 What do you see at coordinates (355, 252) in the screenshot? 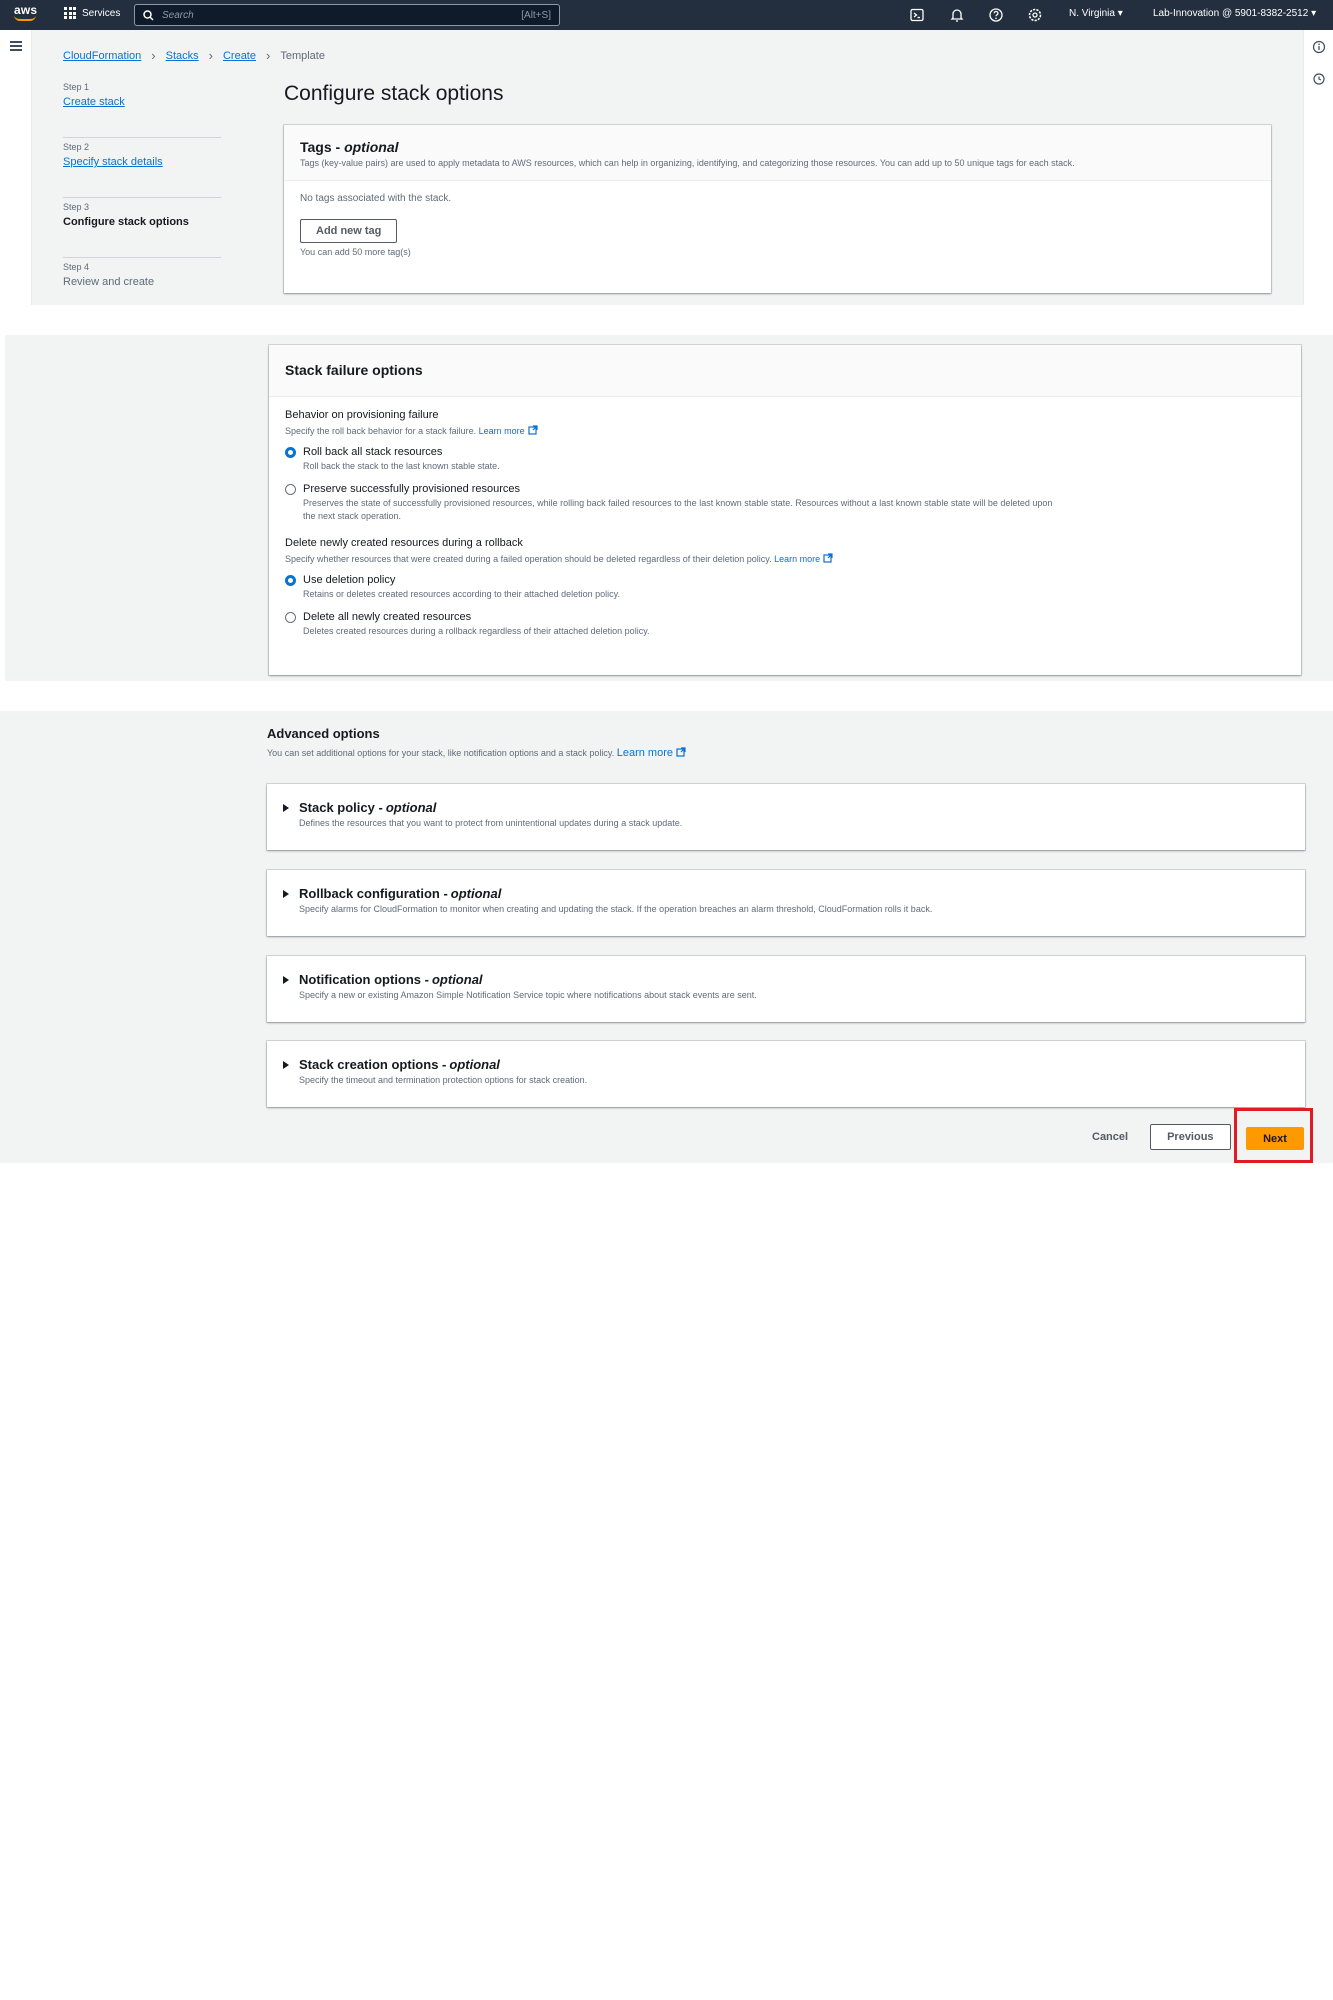
I see `tags-remaining-hint: You can add 50 more tag(s)` at bounding box center [355, 252].